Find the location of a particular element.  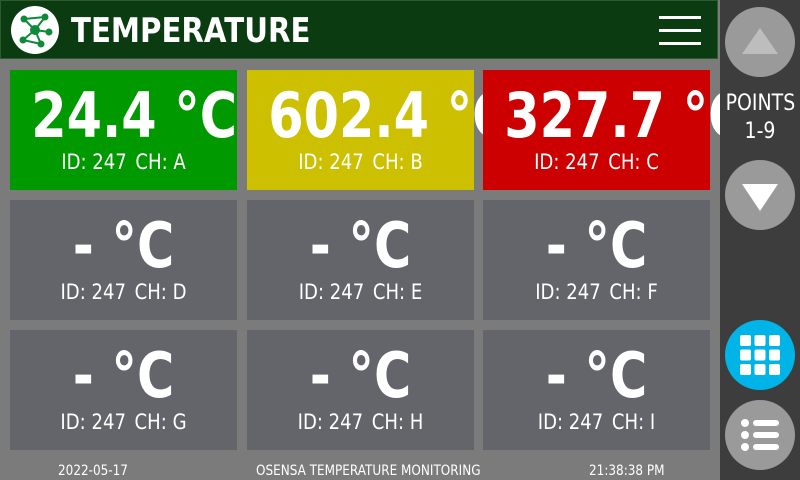

temperature-tile: 24.4 °C ID: 247 CH: A is located at coordinates (123, 130).